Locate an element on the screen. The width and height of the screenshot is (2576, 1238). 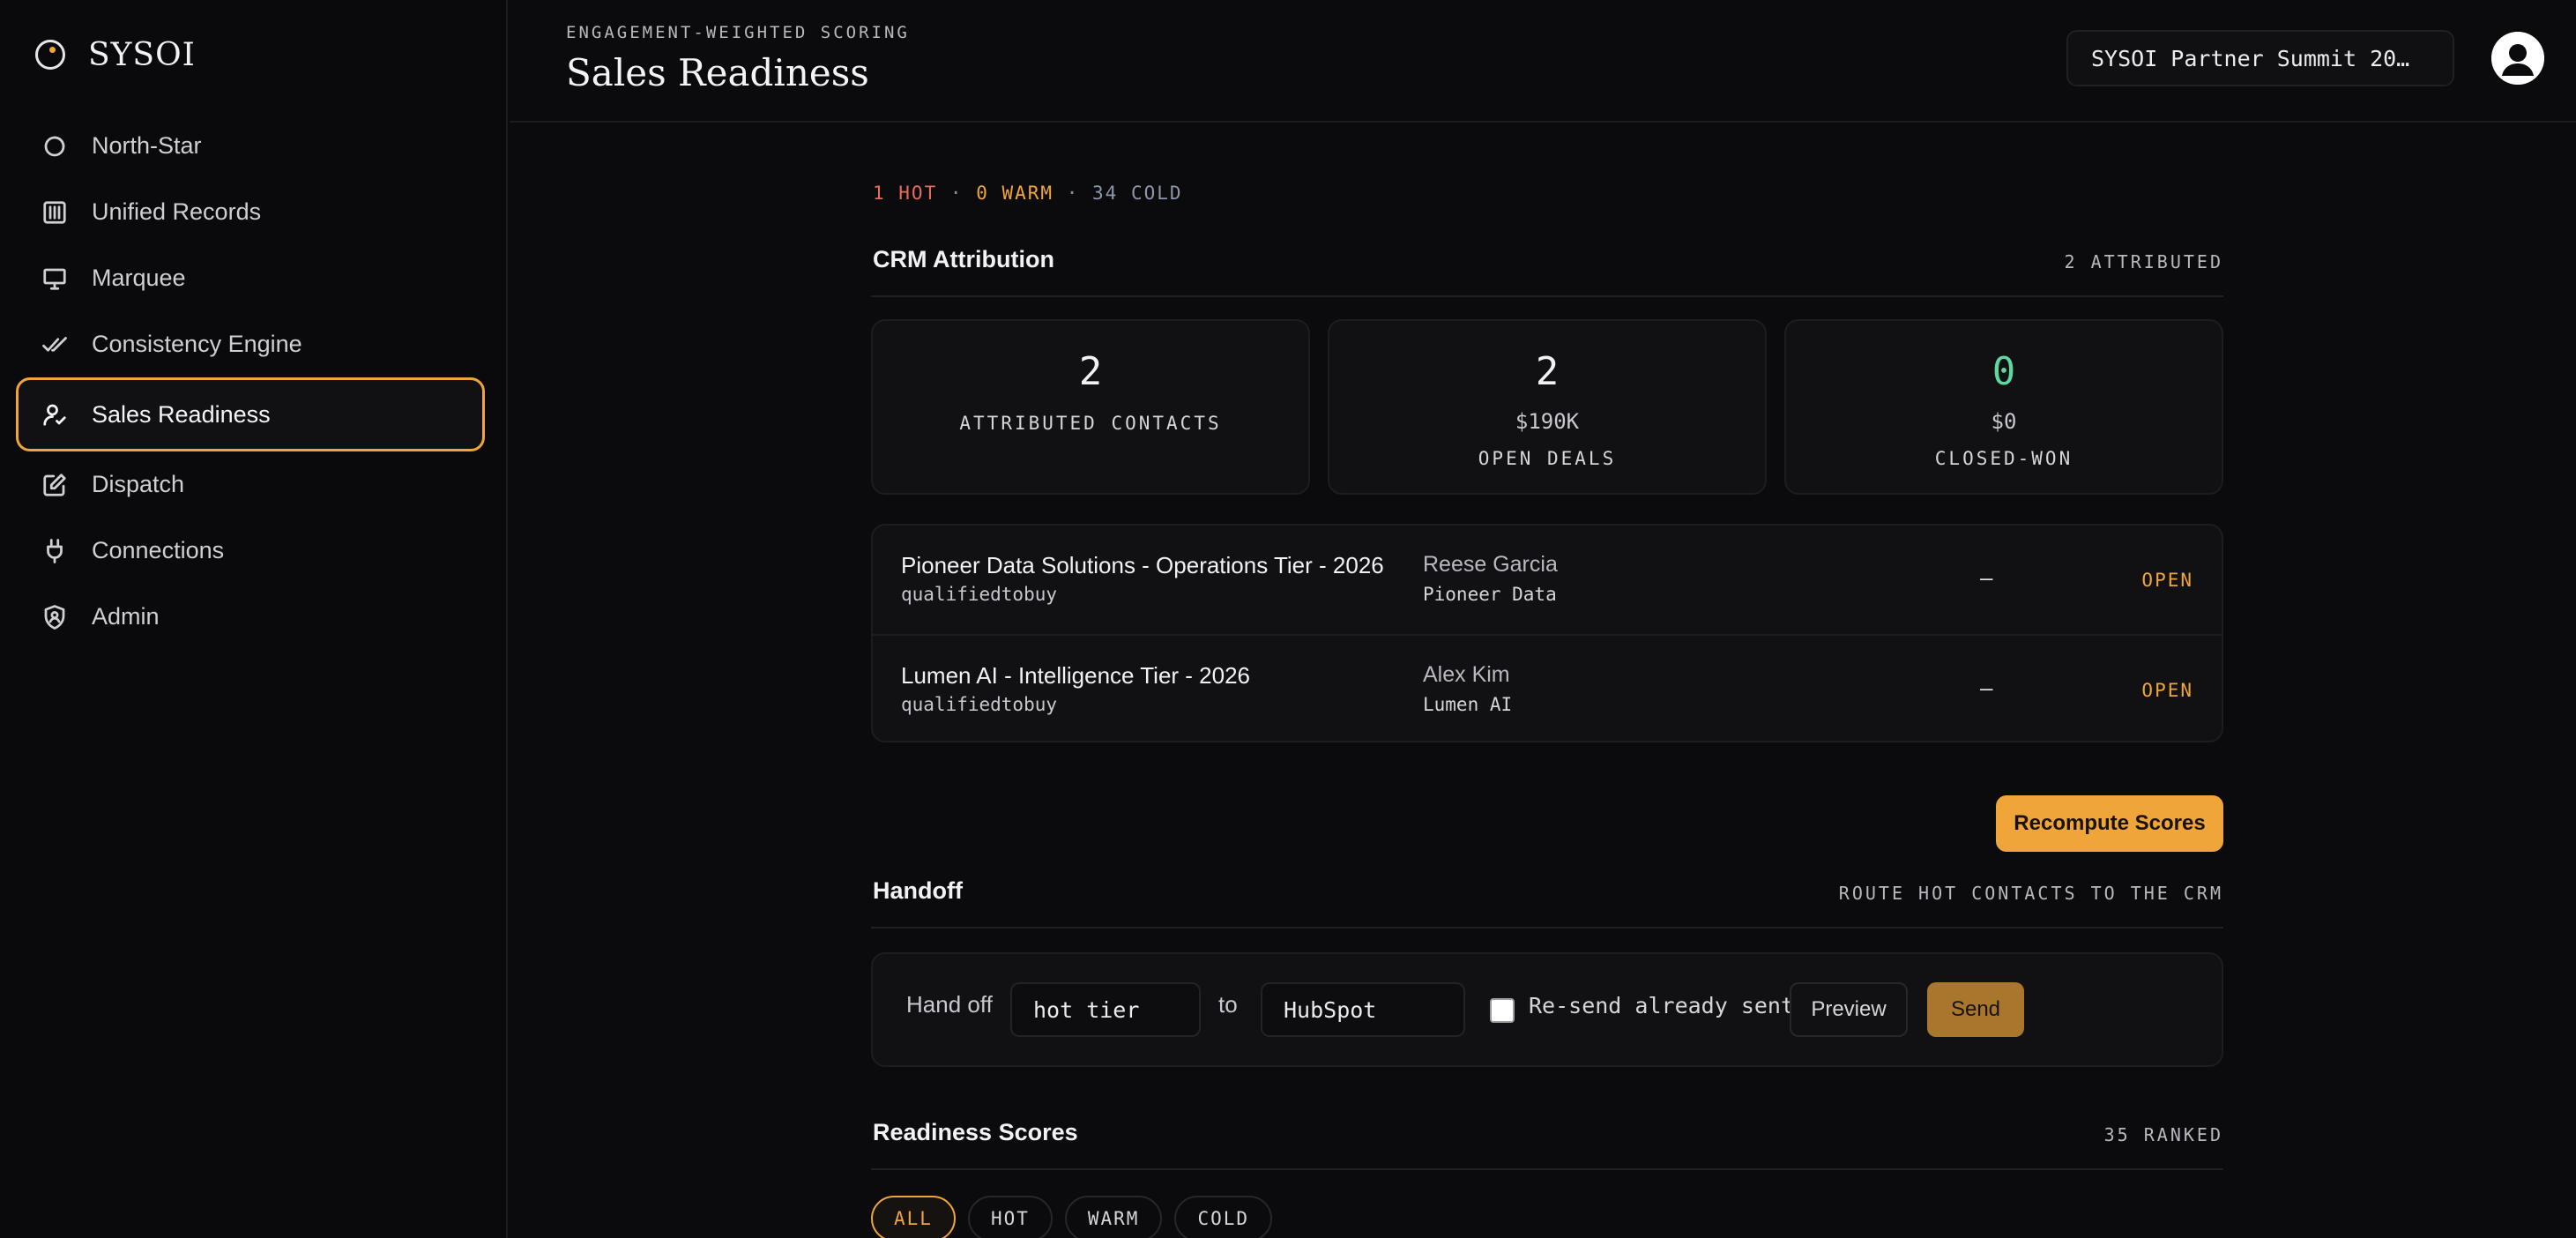
user-avatar-icon is located at coordinates (2517, 58).